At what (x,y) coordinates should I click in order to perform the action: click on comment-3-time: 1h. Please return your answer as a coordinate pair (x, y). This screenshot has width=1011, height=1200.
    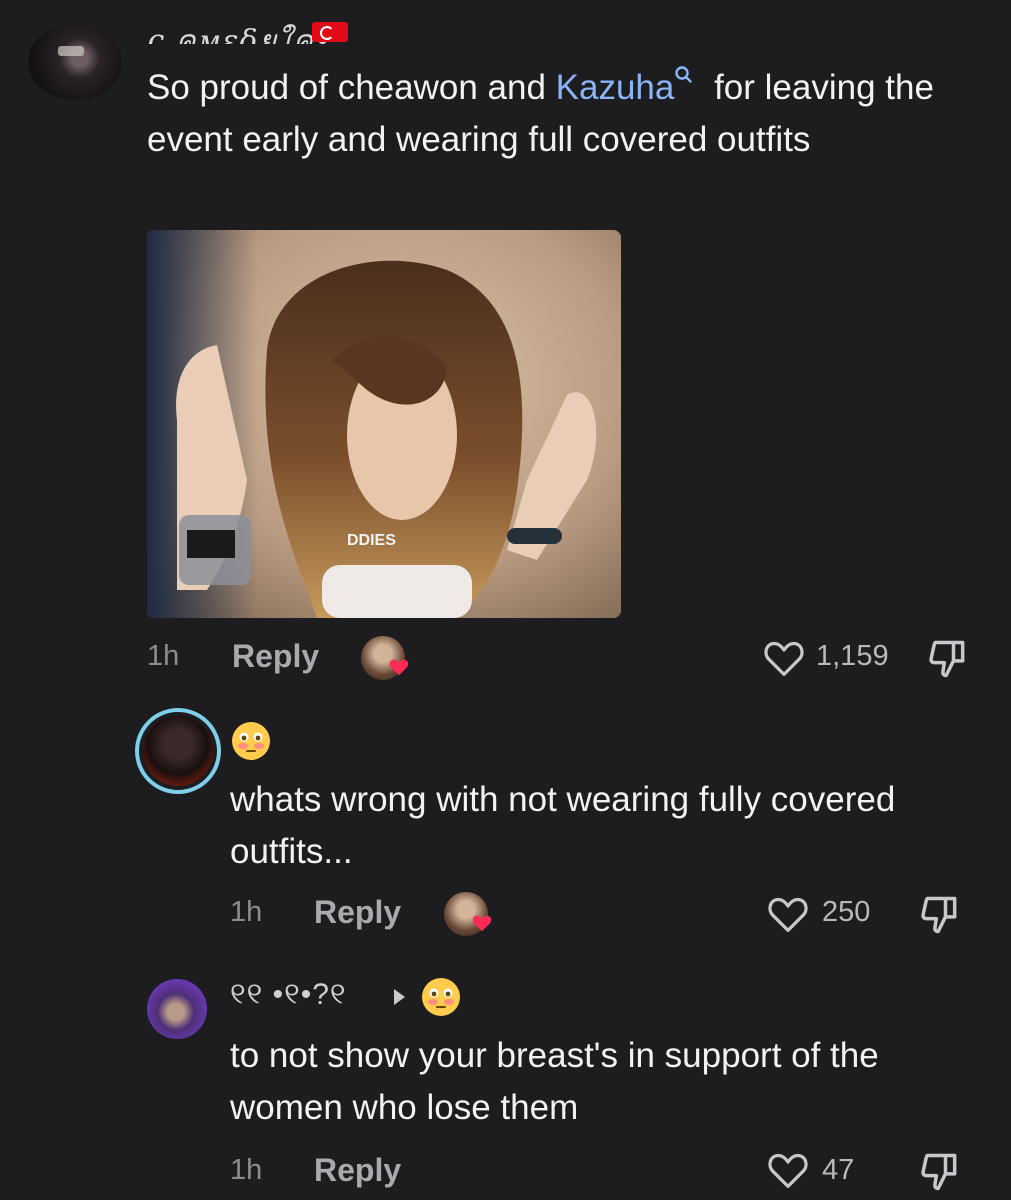
    Looking at the image, I should click on (246, 1170).